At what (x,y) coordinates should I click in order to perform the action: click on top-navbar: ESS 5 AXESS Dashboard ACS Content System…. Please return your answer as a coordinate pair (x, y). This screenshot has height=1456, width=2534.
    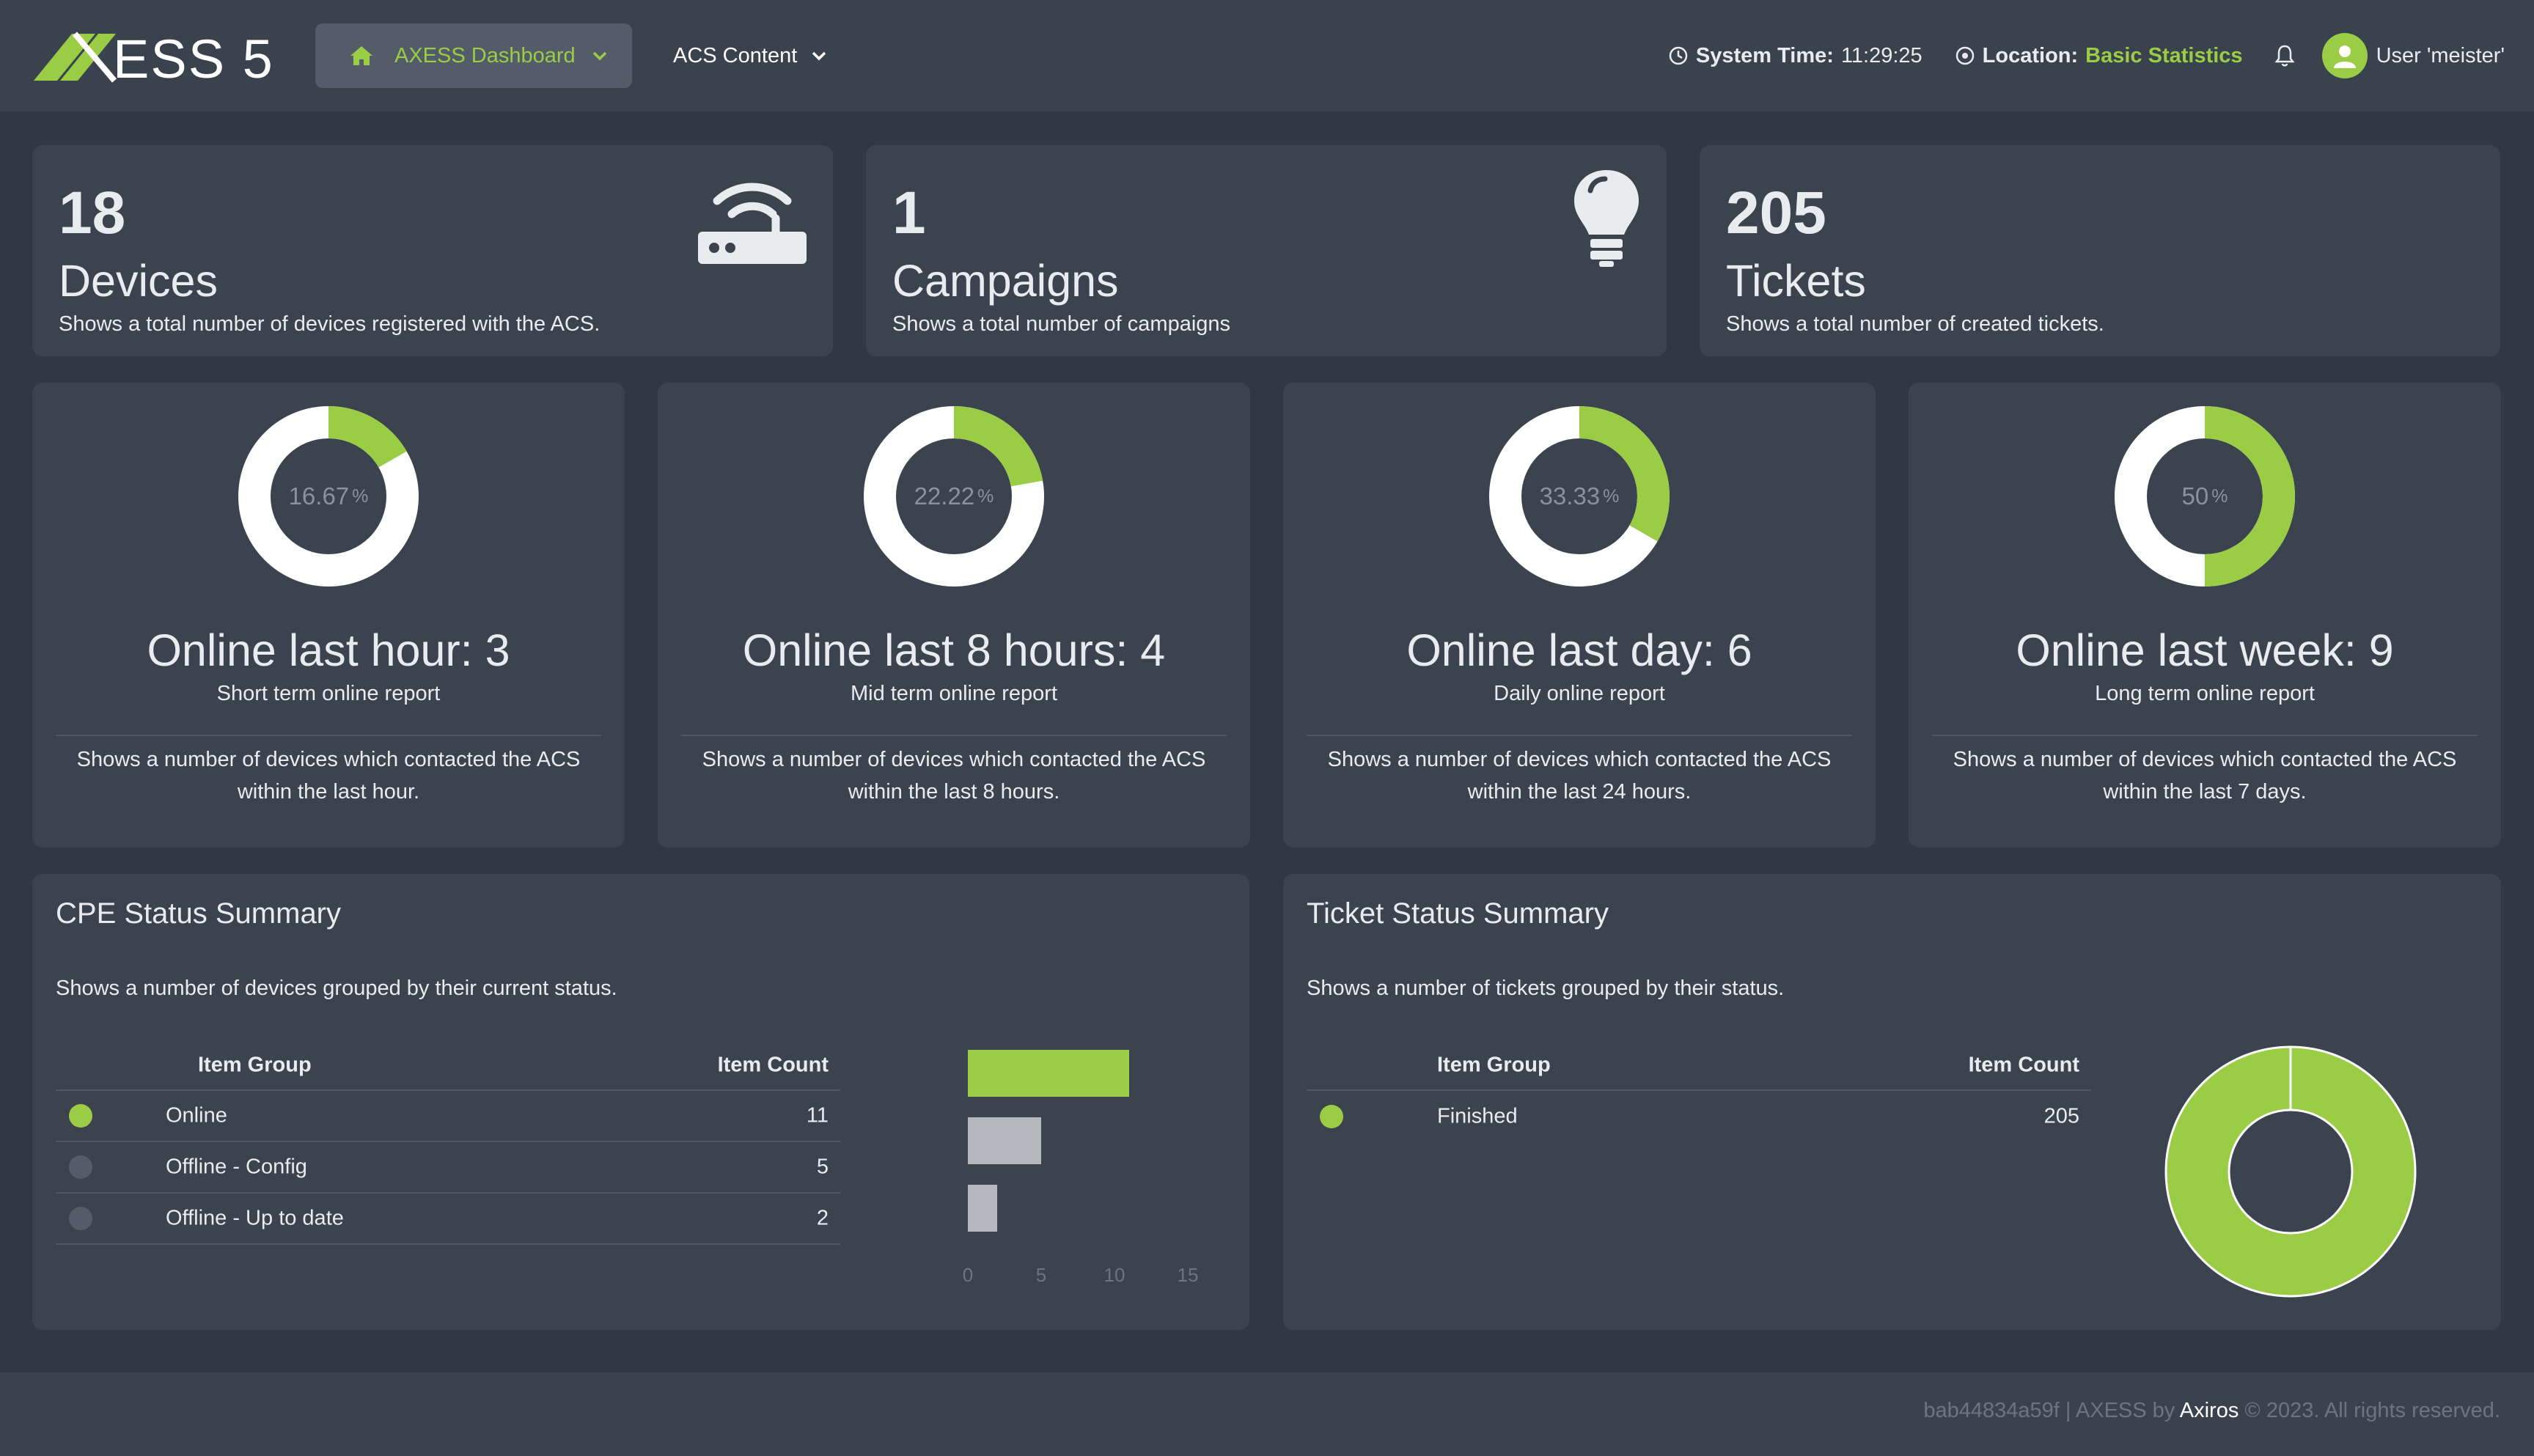
    Looking at the image, I should click on (1267, 55).